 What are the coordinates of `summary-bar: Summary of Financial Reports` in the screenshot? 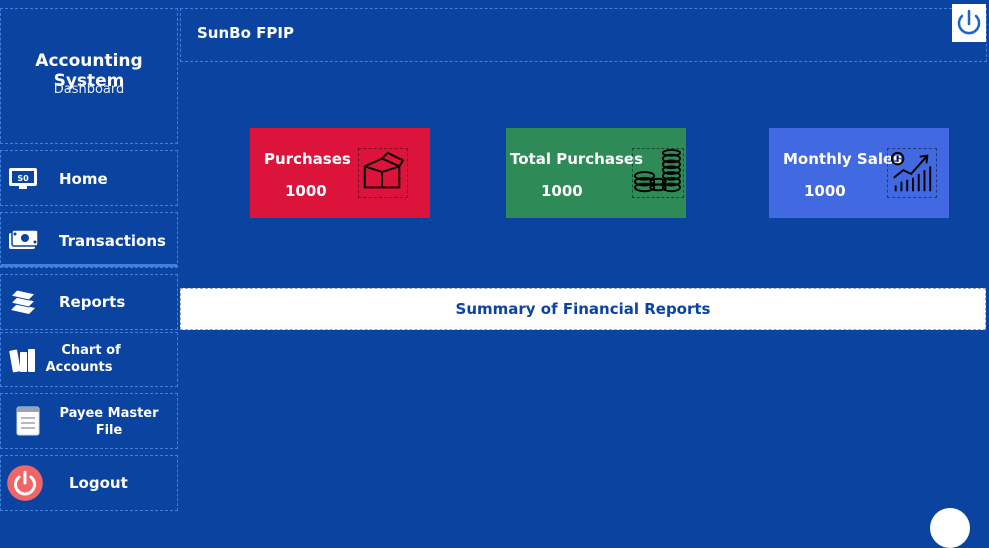 It's located at (583, 309).